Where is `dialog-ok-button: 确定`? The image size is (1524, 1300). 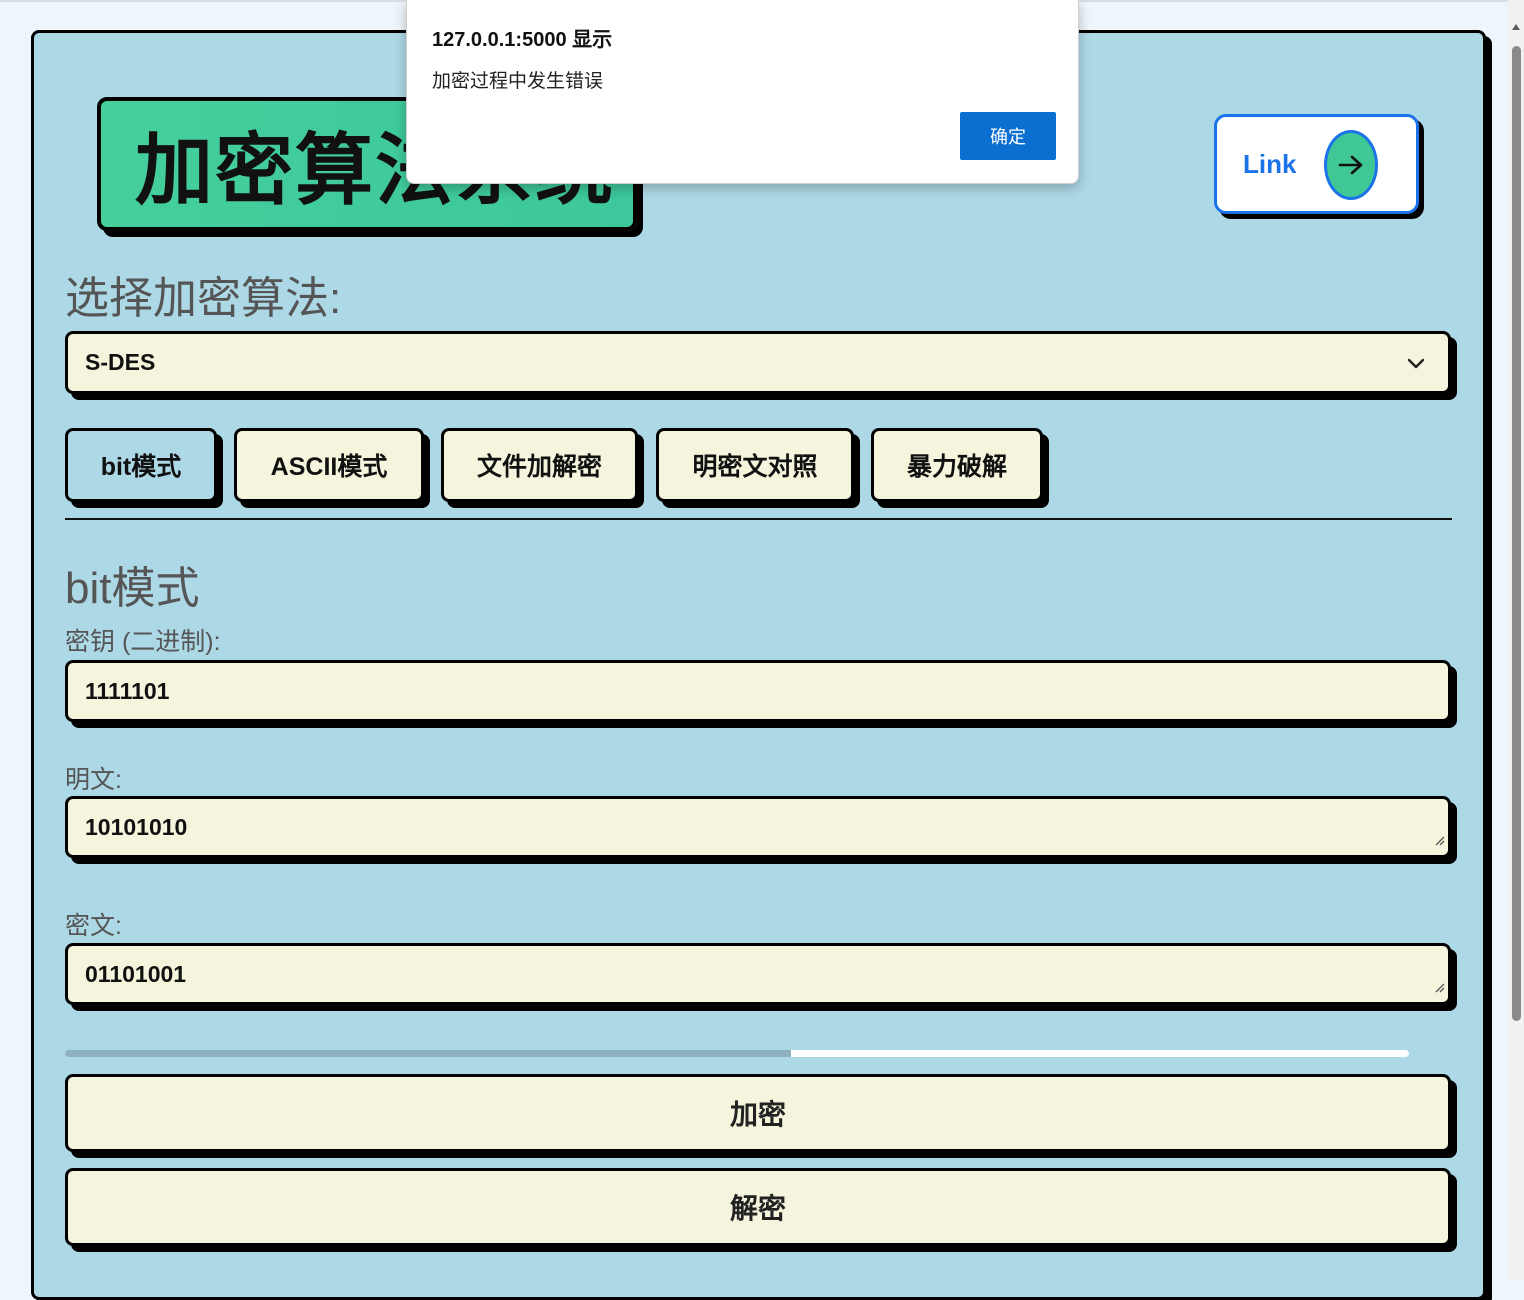 dialog-ok-button: 确定 is located at coordinates (1008, 136).